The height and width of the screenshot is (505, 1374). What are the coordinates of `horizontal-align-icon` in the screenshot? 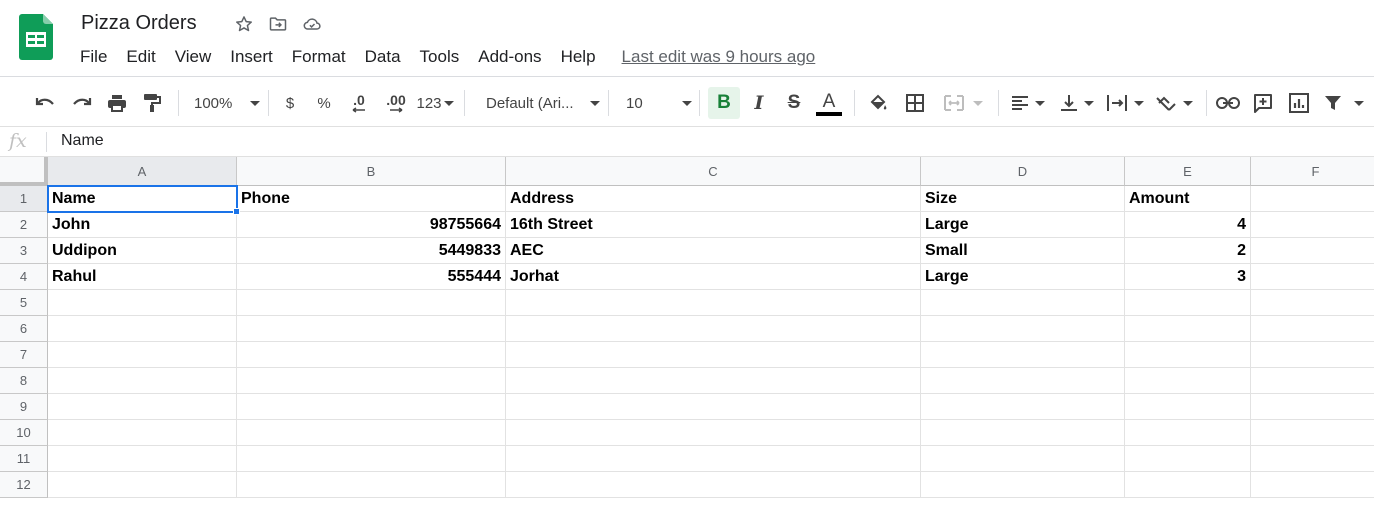 It's located at (1028, 103).